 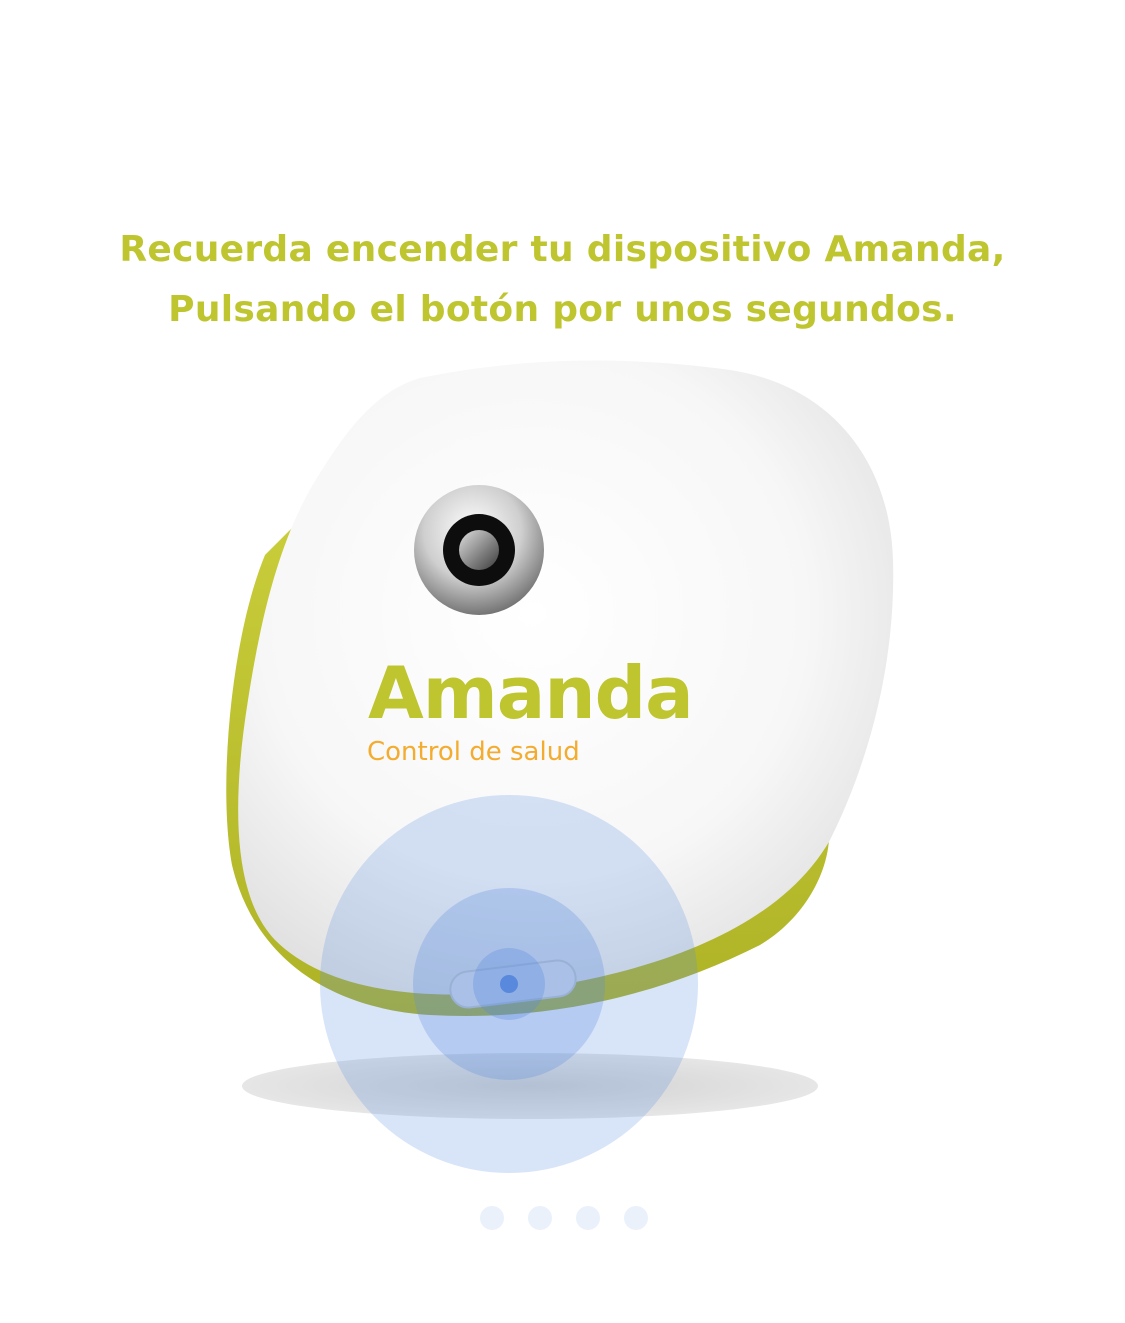 I want to click on instruction-line-2: Pulsando el botón por unos segundos., so click(x=562, y=309).